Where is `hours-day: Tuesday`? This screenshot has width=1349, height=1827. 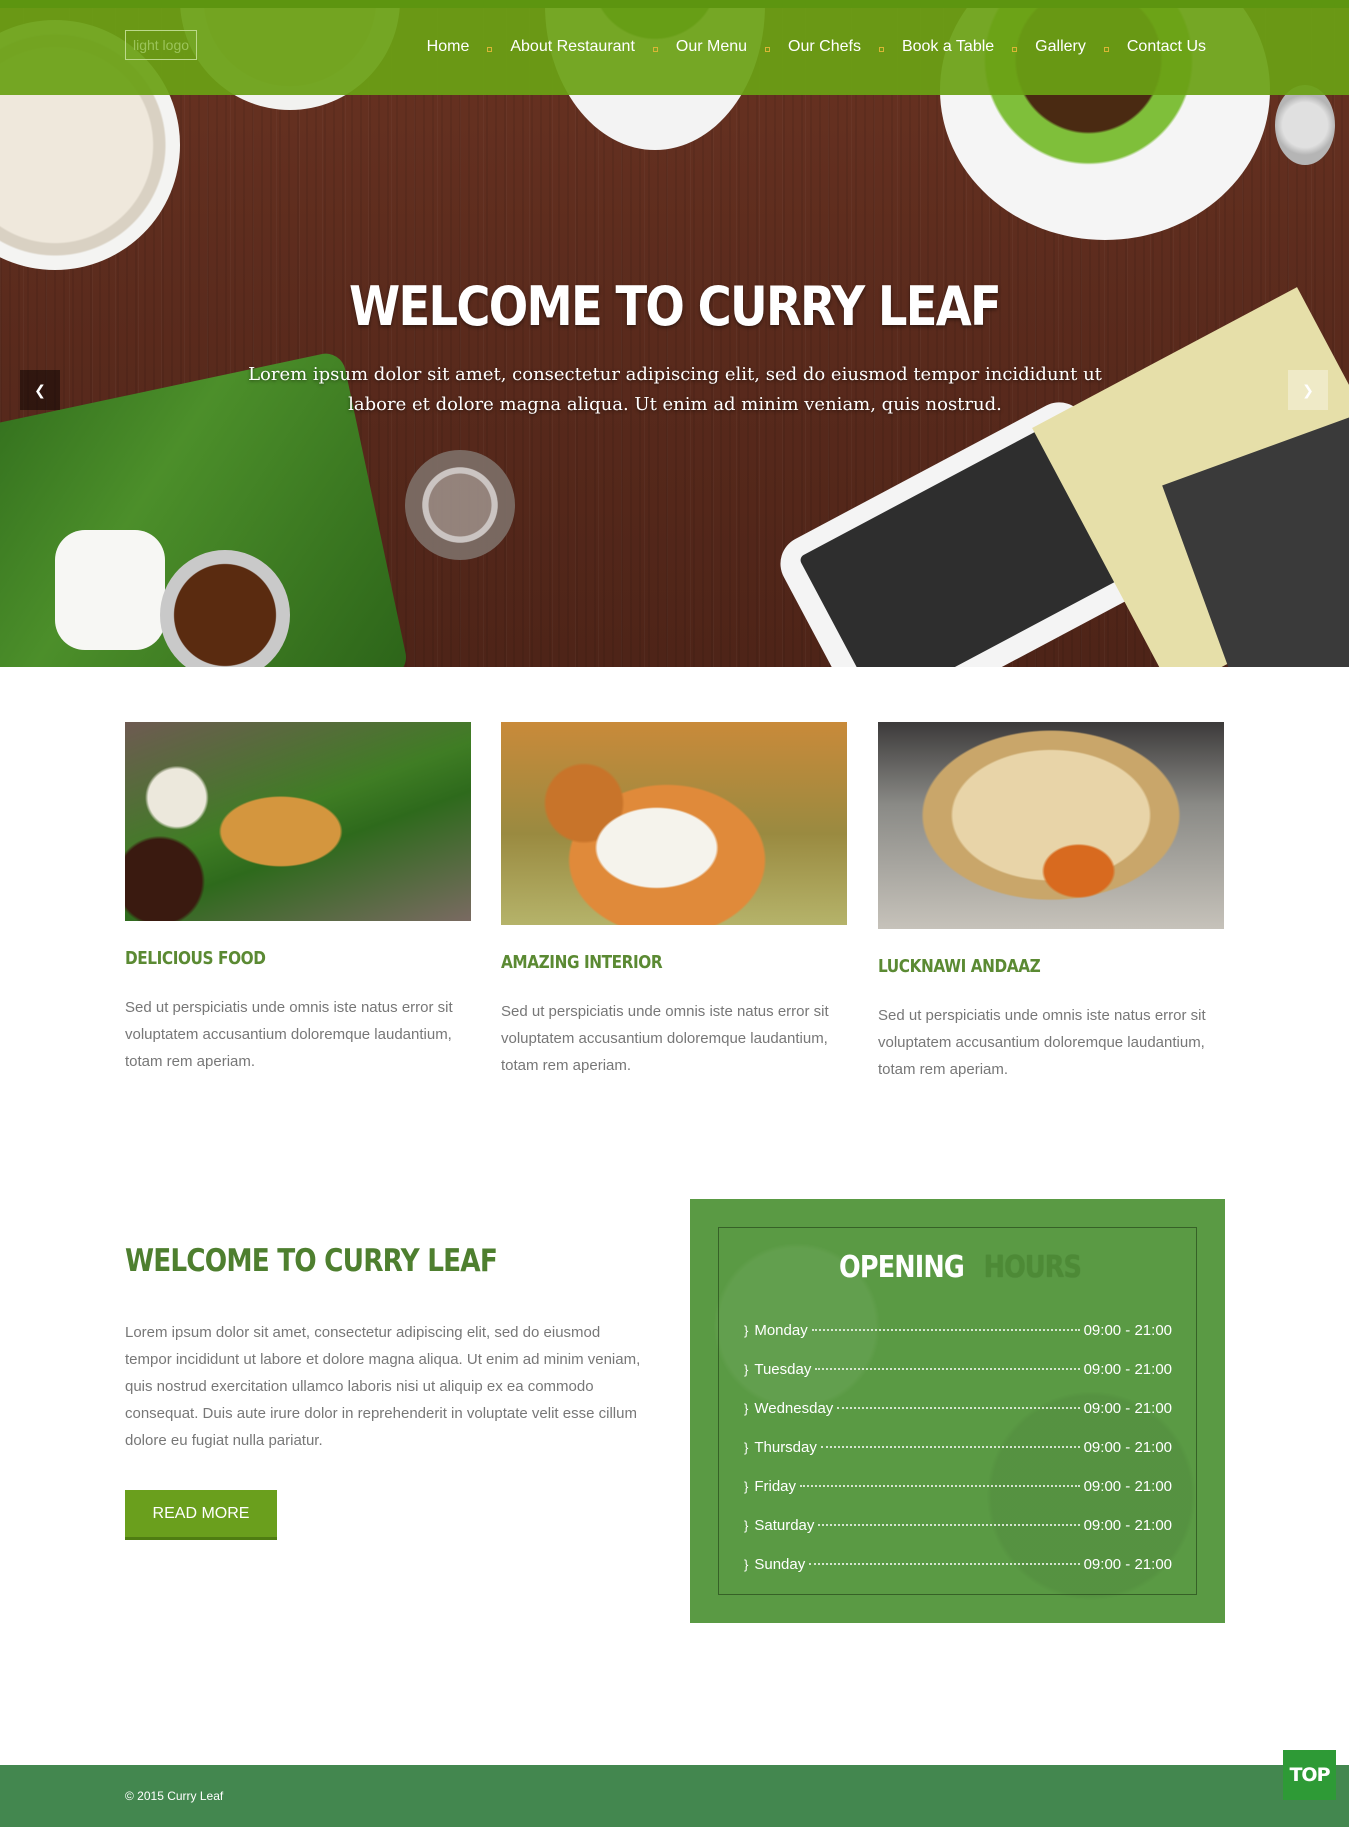 hours-day: Tuesday is located at coordinates (783, 1369).